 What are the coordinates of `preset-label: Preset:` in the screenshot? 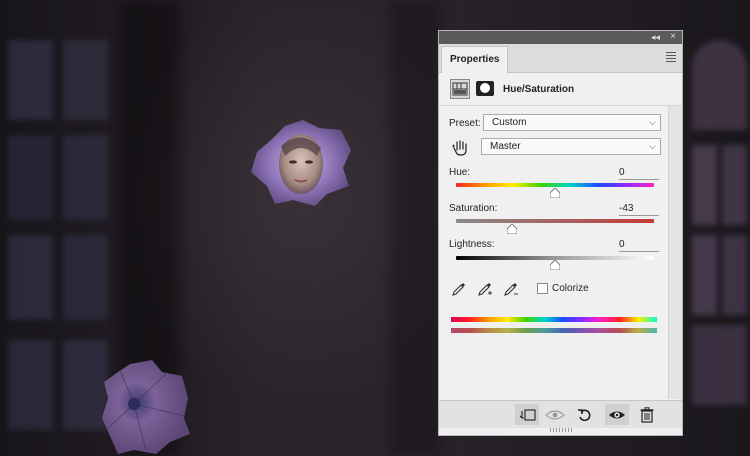 It's located at (465, 123).